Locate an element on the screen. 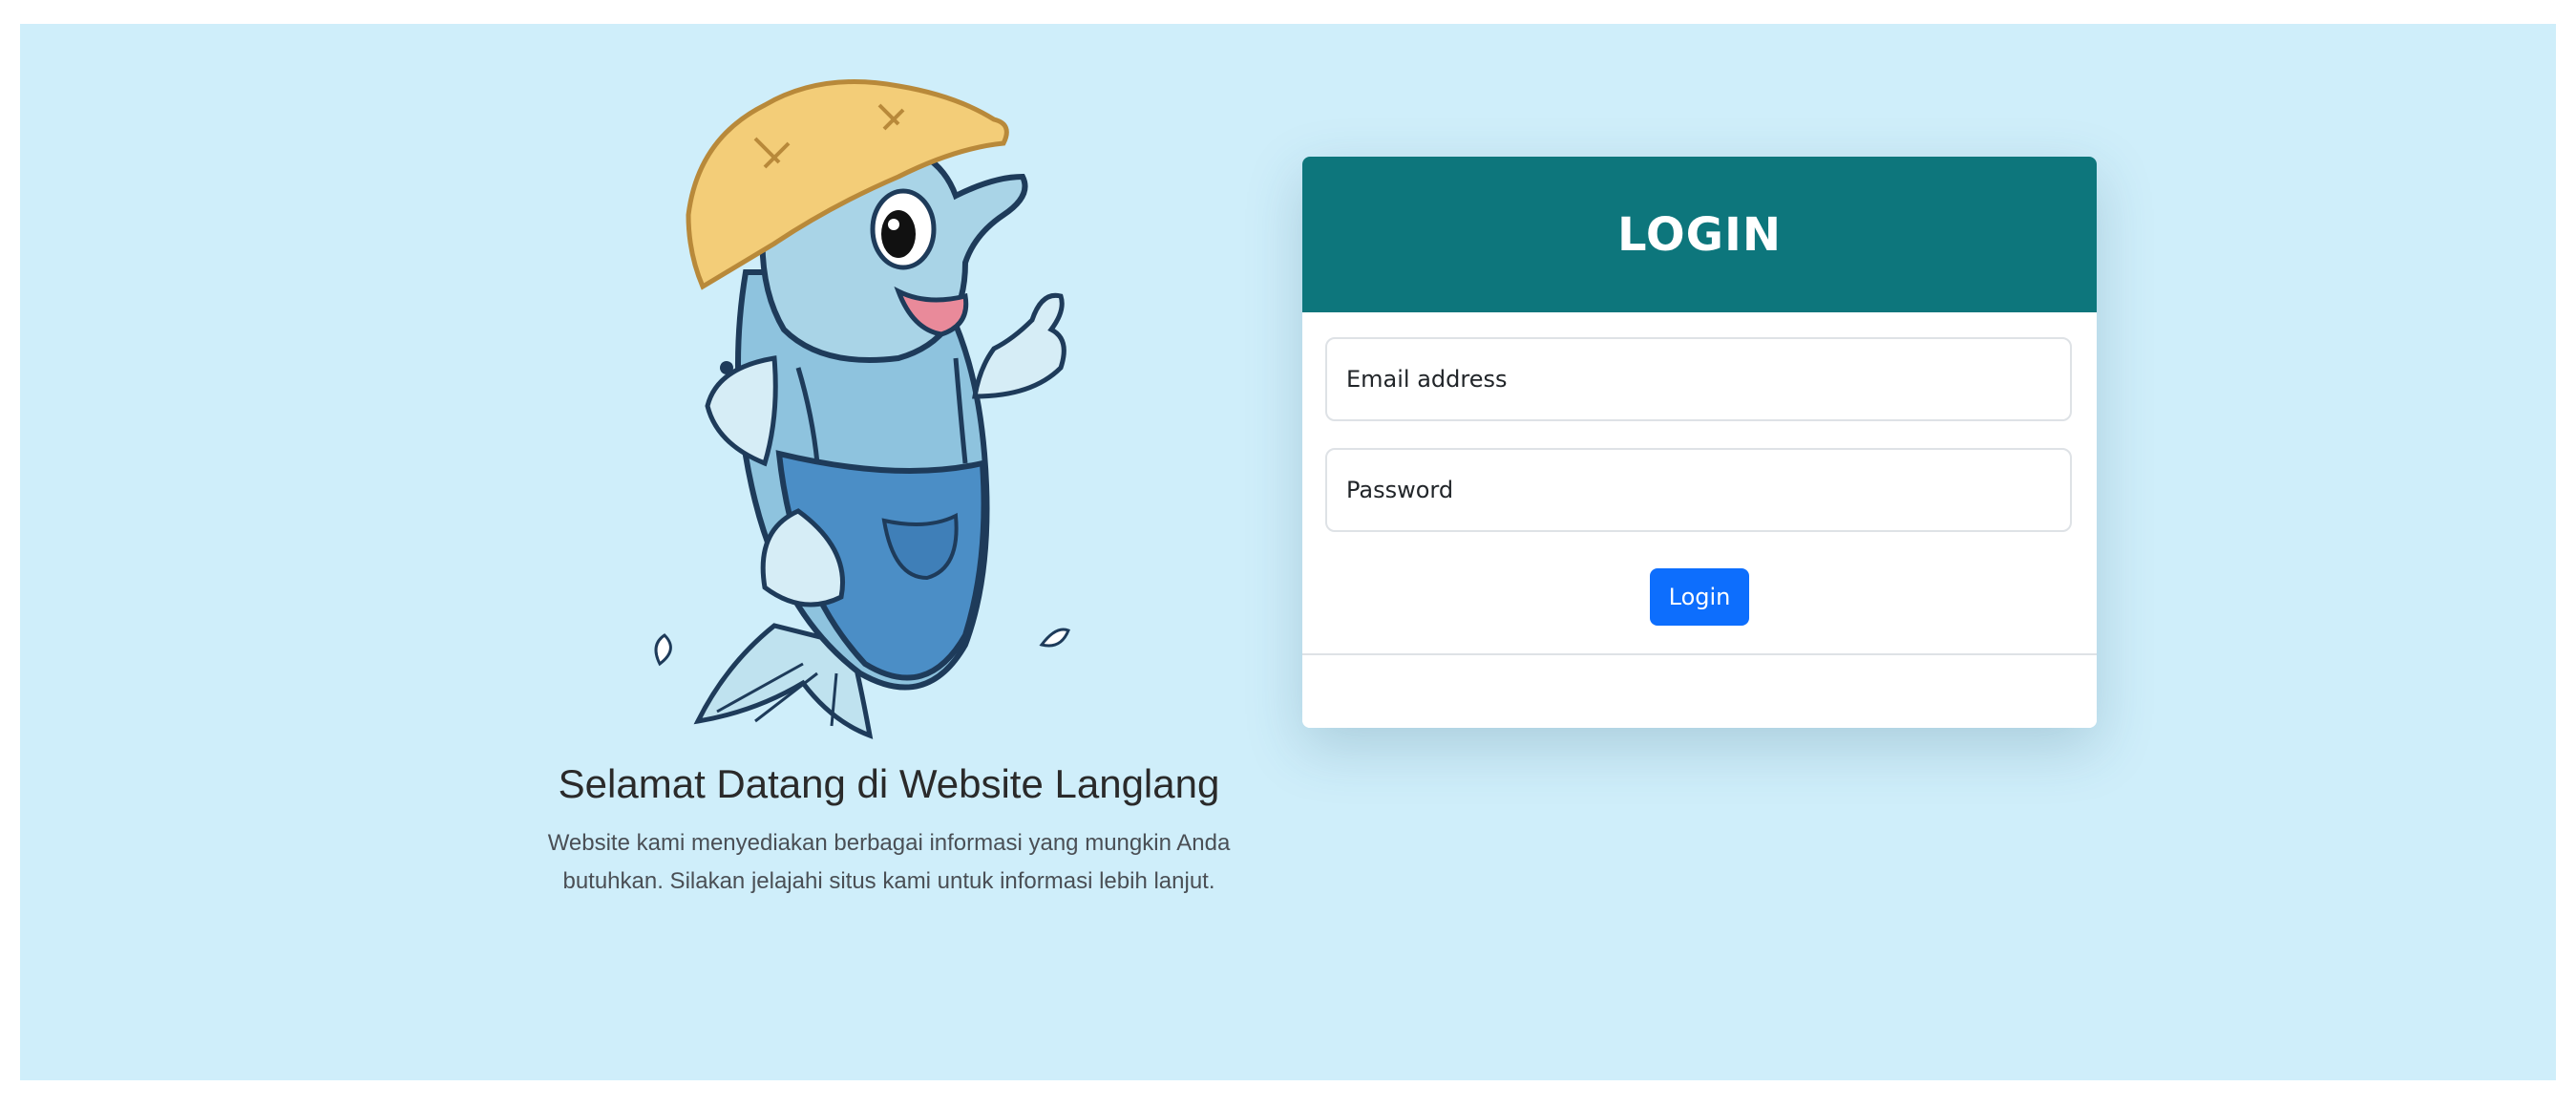  welcome-title: Selamat Datang di Website Langlang is located at coordinates (889, 783).